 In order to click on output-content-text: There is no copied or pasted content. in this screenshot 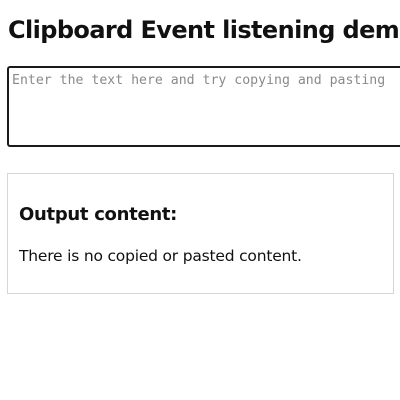, I will do `click(160, 256)`.